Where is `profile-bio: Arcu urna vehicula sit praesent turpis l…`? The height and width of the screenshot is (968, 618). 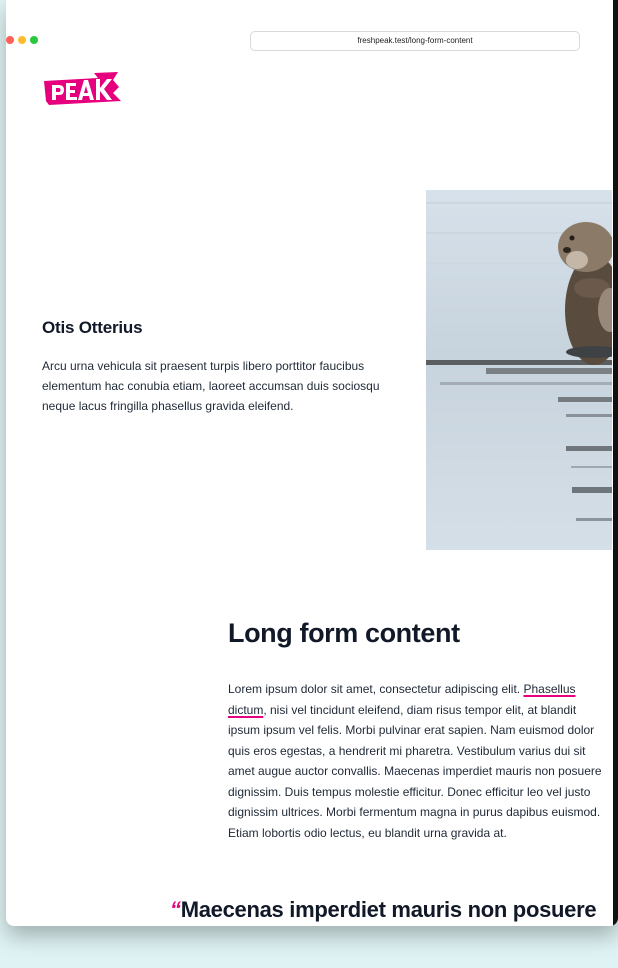 profile-bio: Arcu urna vehicula sit praesent turpis l… is located at coordinates (211, 386).